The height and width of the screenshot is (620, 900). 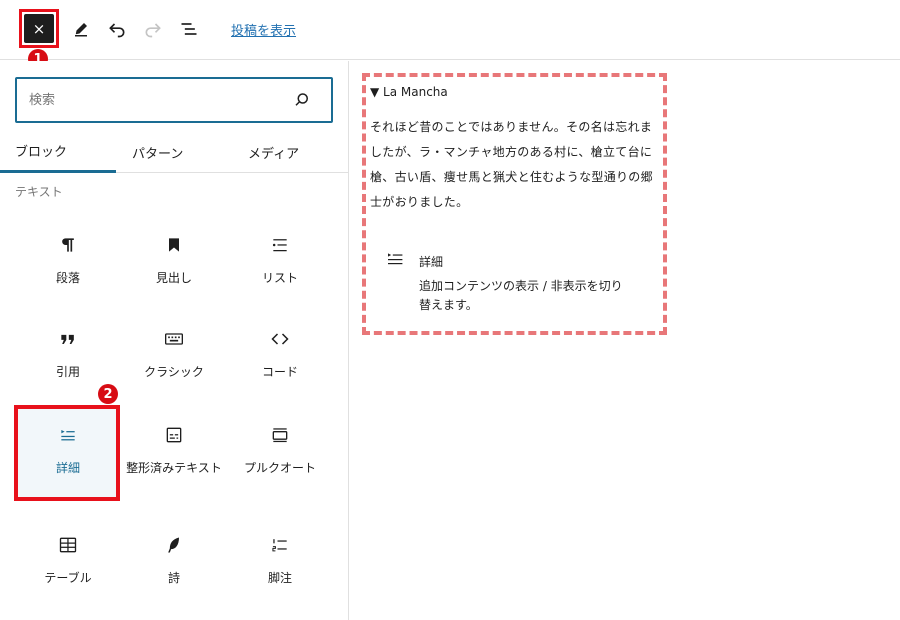 I want to click on block-item-classic: クラシック, so click(x=174, y=357).